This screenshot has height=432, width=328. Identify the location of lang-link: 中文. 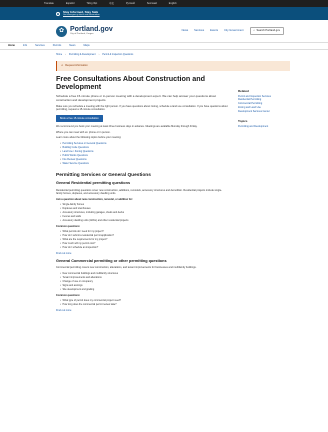
(111, 3).